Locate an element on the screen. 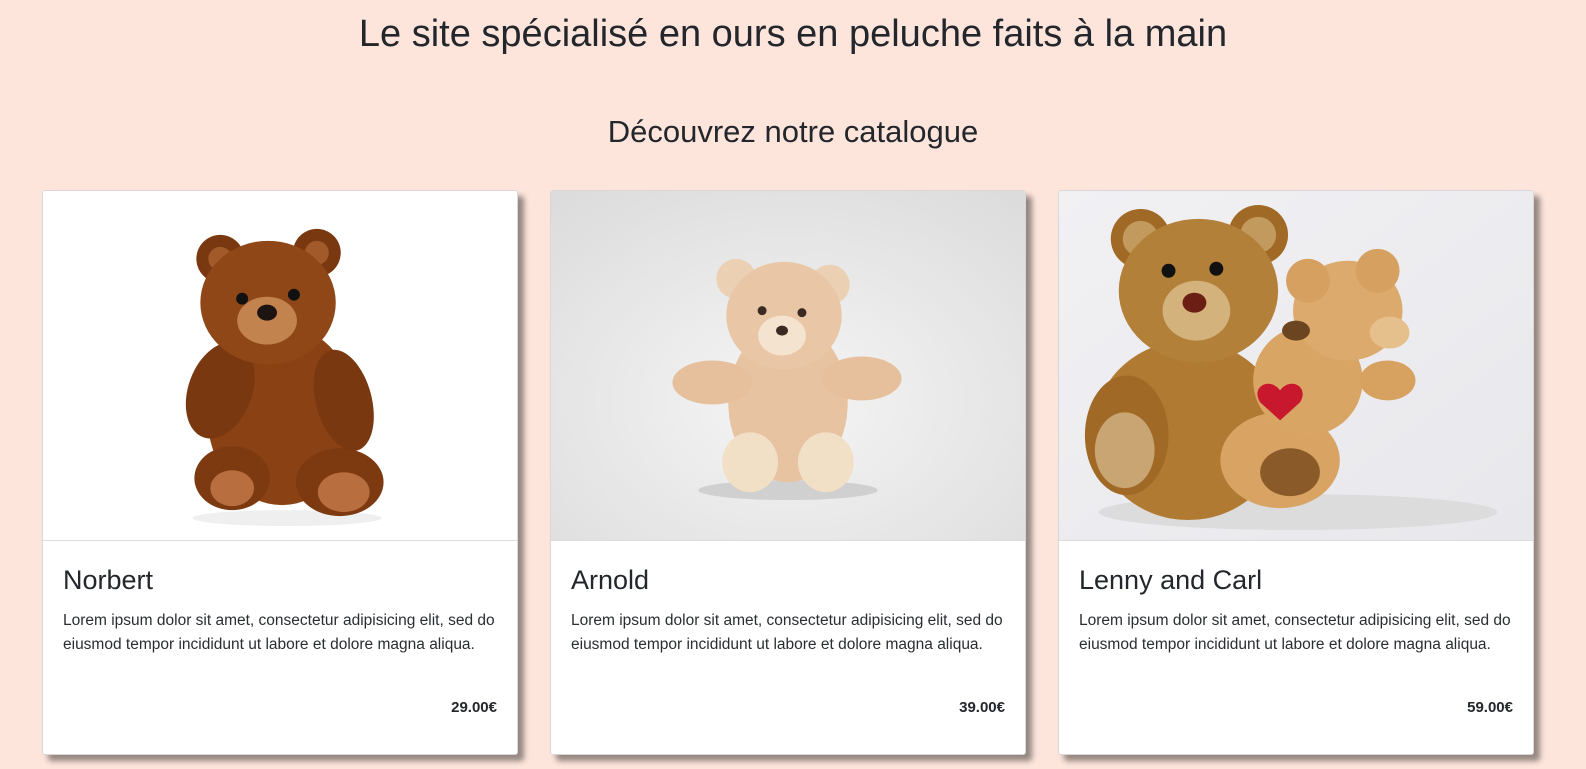 The width and height of the screenshot is (1586, 769). product-image-lenny-and-carl is located at coordinates (1296, 366).